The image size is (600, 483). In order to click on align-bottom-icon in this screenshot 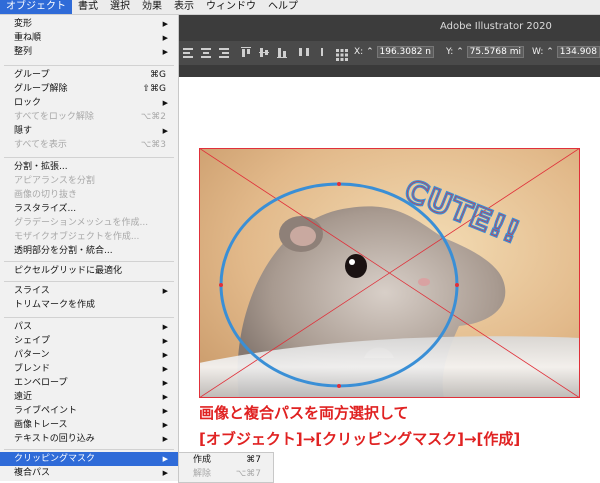, I will do `click(282, 52)`.